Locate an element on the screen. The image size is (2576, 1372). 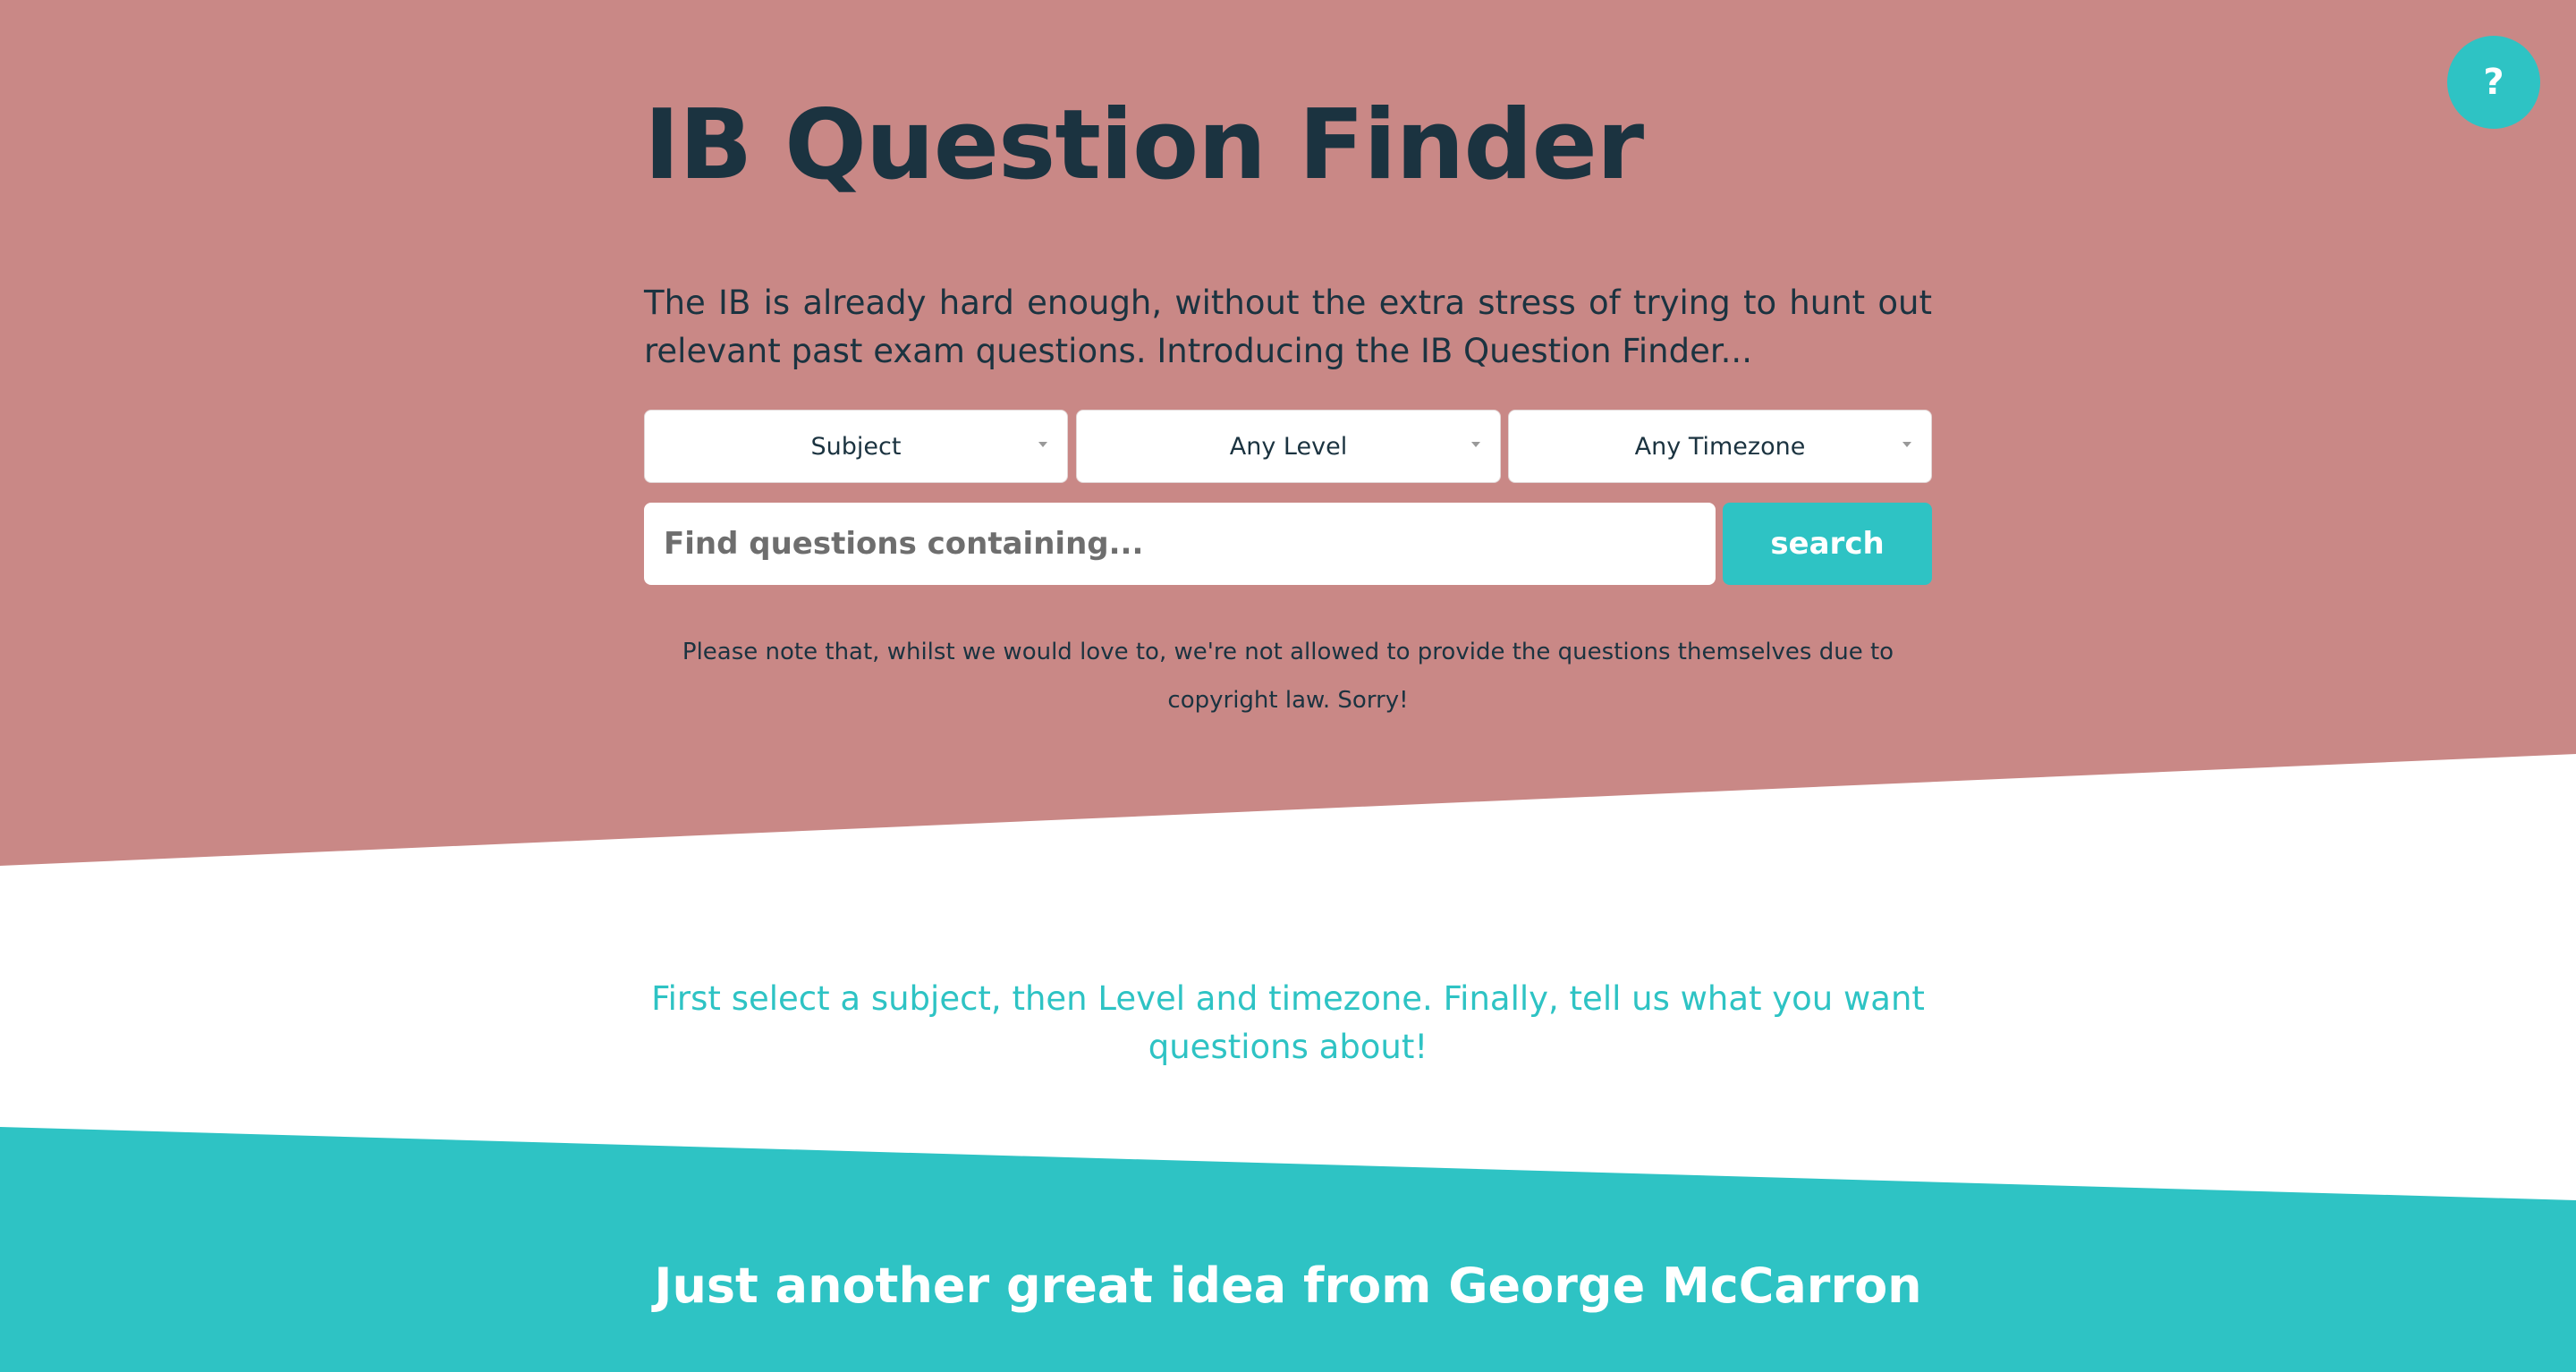
search-input is located at coordinates (1180, 544).